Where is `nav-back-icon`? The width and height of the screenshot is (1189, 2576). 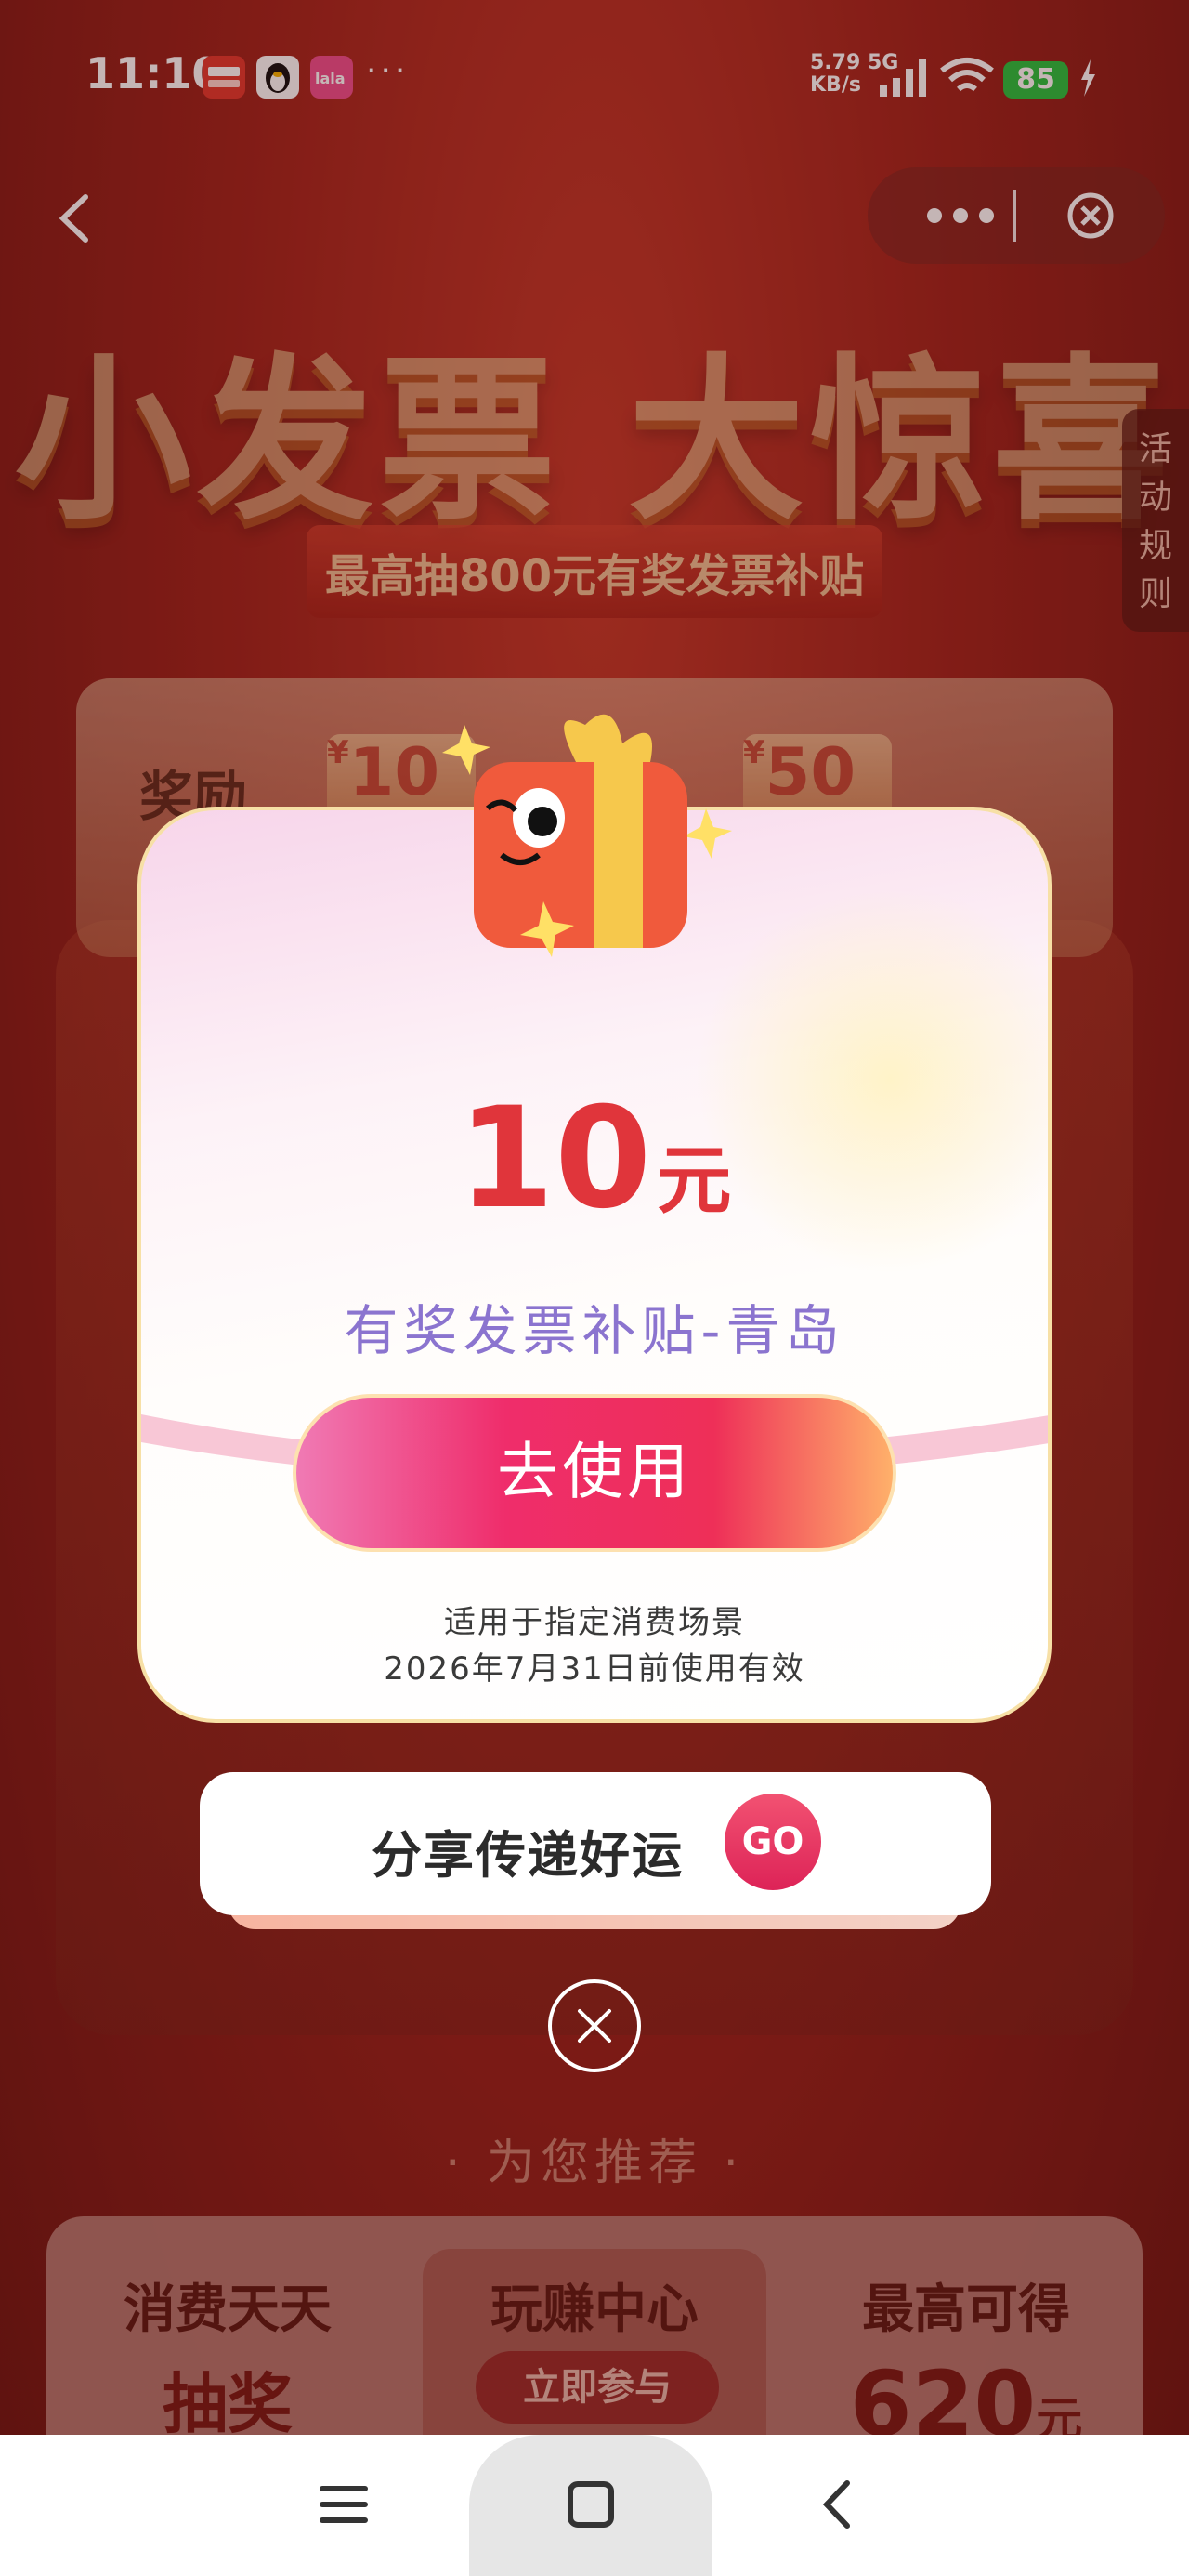
nav-back-icon is located at coordinates (838, 2504).